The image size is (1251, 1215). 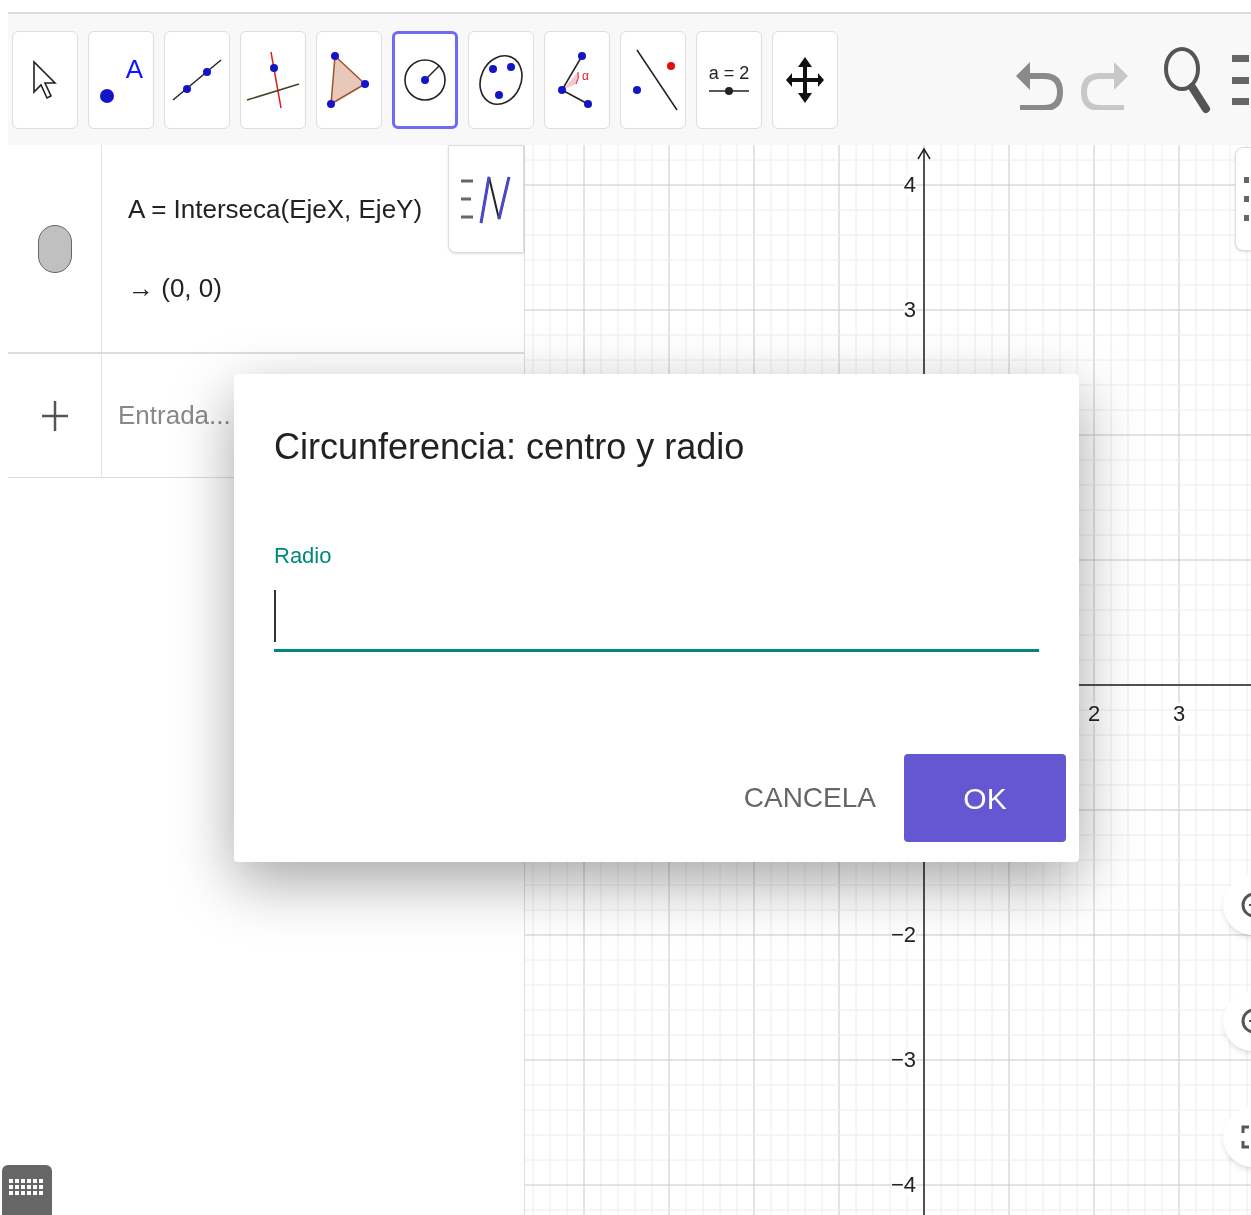 I want to click on axis-label: −4, so click(x=903, y=1185).